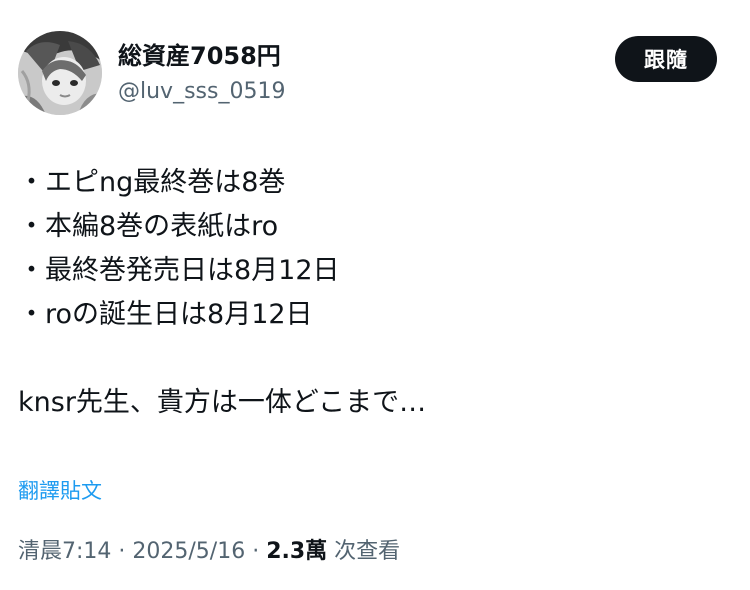  What do you see at coordinates (364, 551) in the screenshot?
I see `views-label: 次查看` at bounding box center [364, 551].